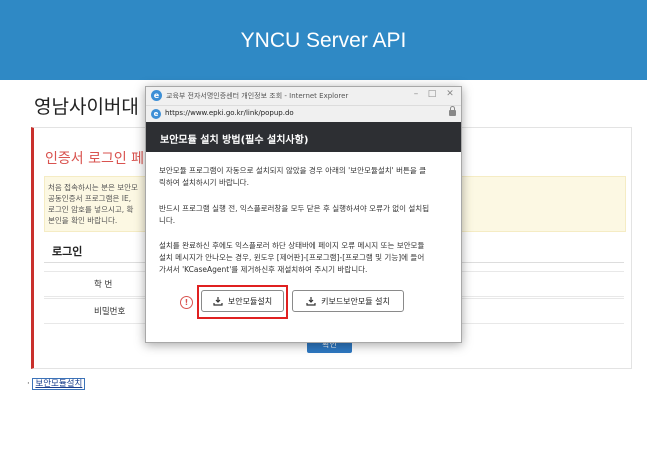 This screenshot has height=455, width=647. I want to click on instruction-line: 니다., so click(167, 220).